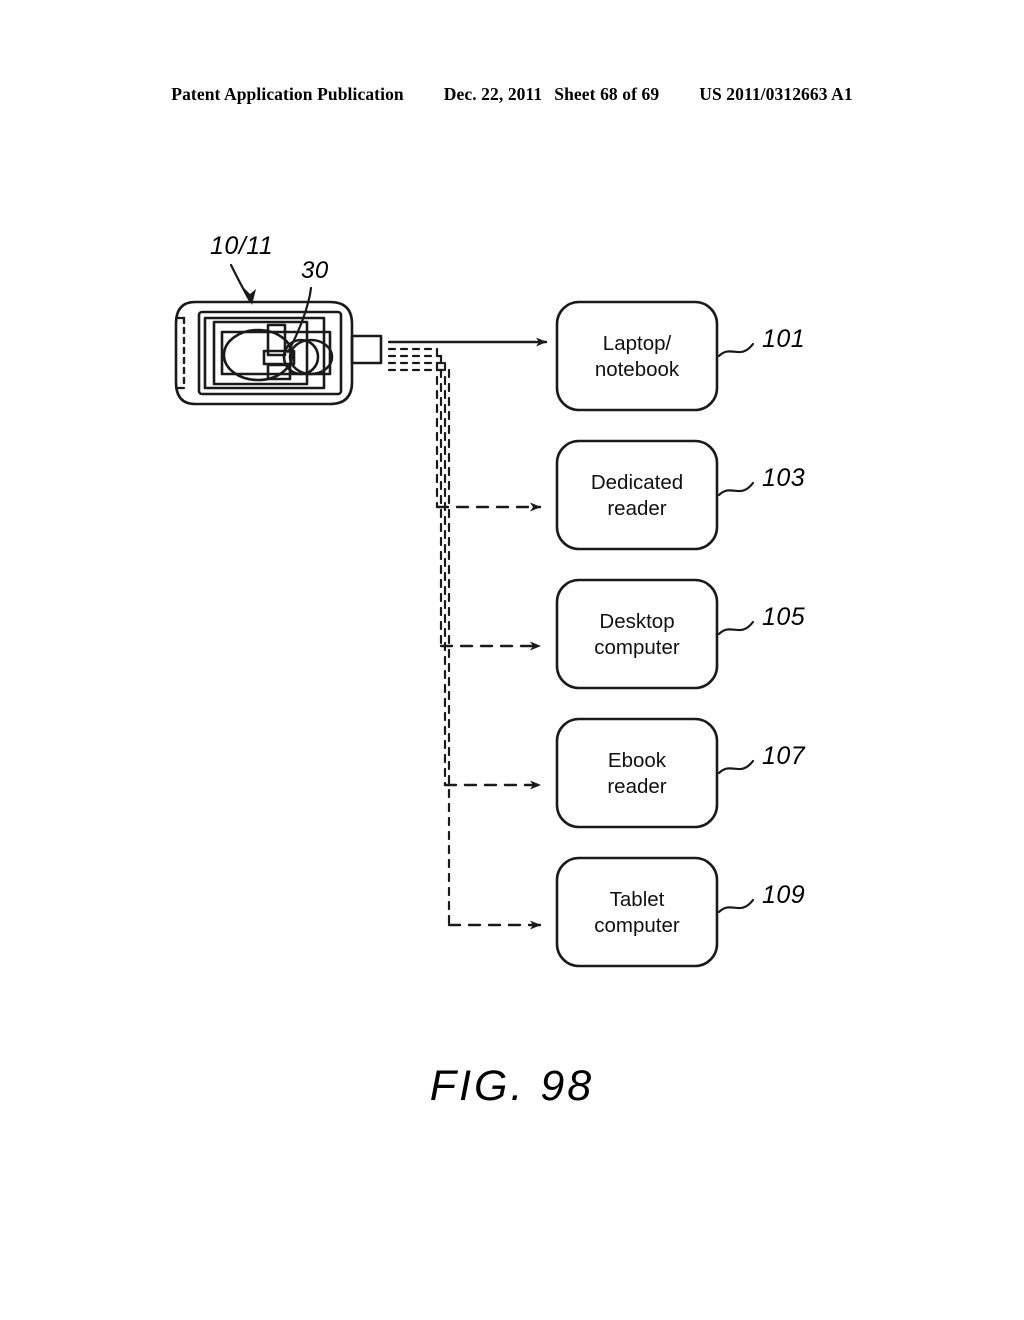 The height and width of the screenshot is (1320, 1024). What do you see at coordinates (736, 628) in the screenshot?
I see `reference-leader-lines` at bounding box center [736, 628].